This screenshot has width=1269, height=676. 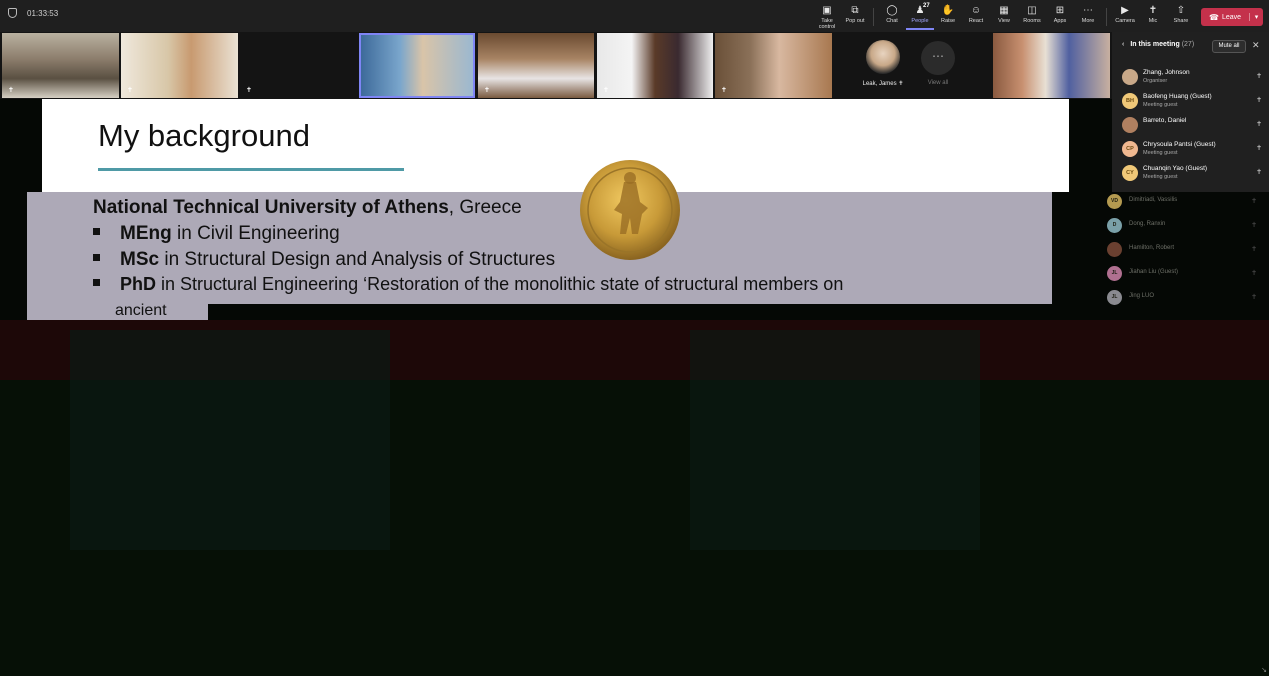 What do you see at coordinates (1179, 144) in the screenshot?
I see `participant-name: Chrysoula Pantsi (Guest)` at bounding box center [1179, 144].